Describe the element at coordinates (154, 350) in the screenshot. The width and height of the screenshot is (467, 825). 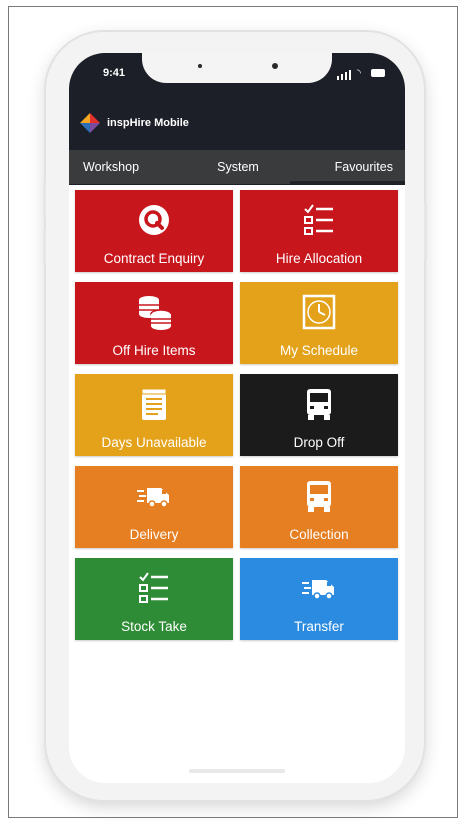
I see `tile-label: Off Hire Items` at that location.